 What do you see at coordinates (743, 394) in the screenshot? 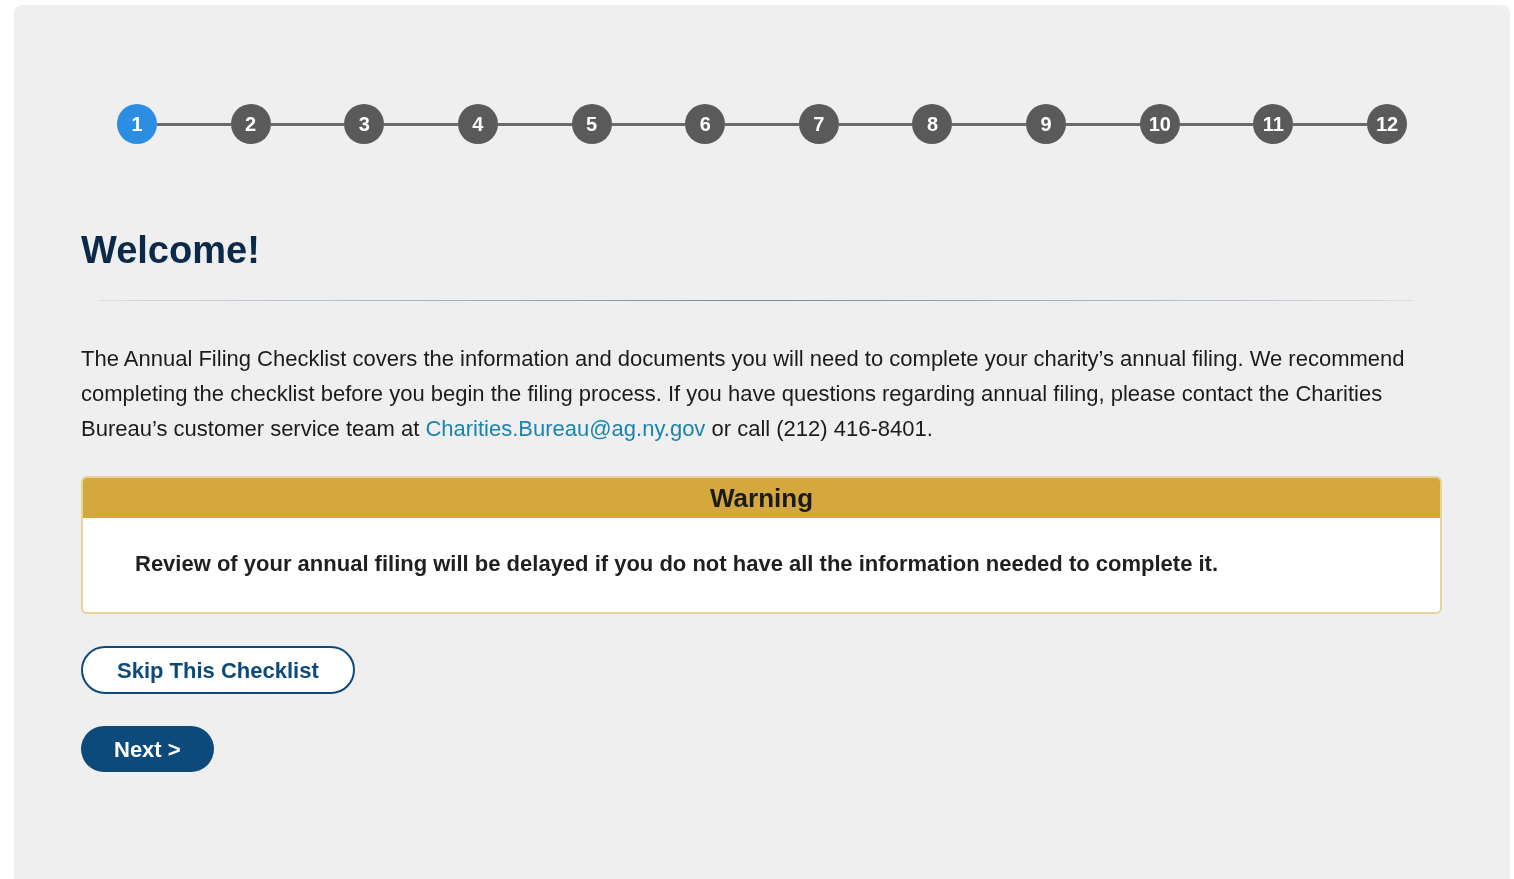
I see `intro-paragraph: The Annual Filing Checklist covers the information and documents you will need to complete your charity’s annual filing. We recommend completing the checklist before you begin the filing process. If you have questions regarding annual filing, please contact the Charities Bureau’s customer service team at Charities.Bureau@ag.ny.gov or call (212) 416-8401.` at bounding box center [743, 394].